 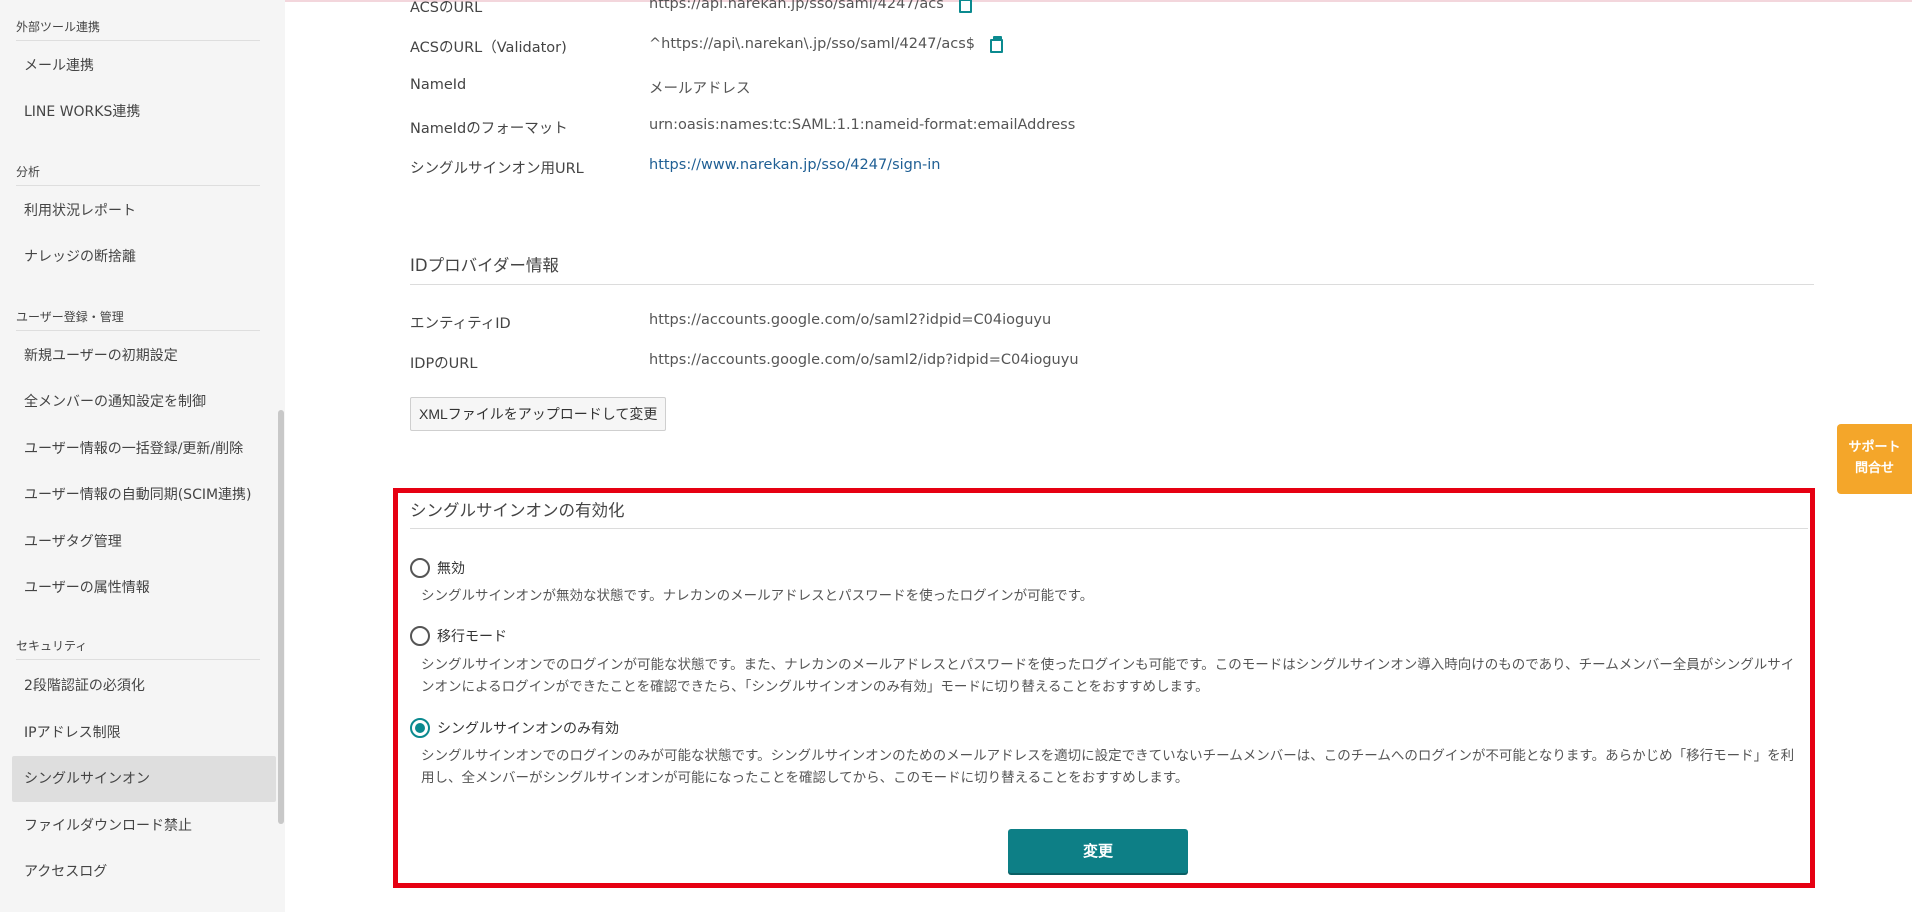 I want to click on radio-option-label: 移行モード, so click(x=472, y=637).